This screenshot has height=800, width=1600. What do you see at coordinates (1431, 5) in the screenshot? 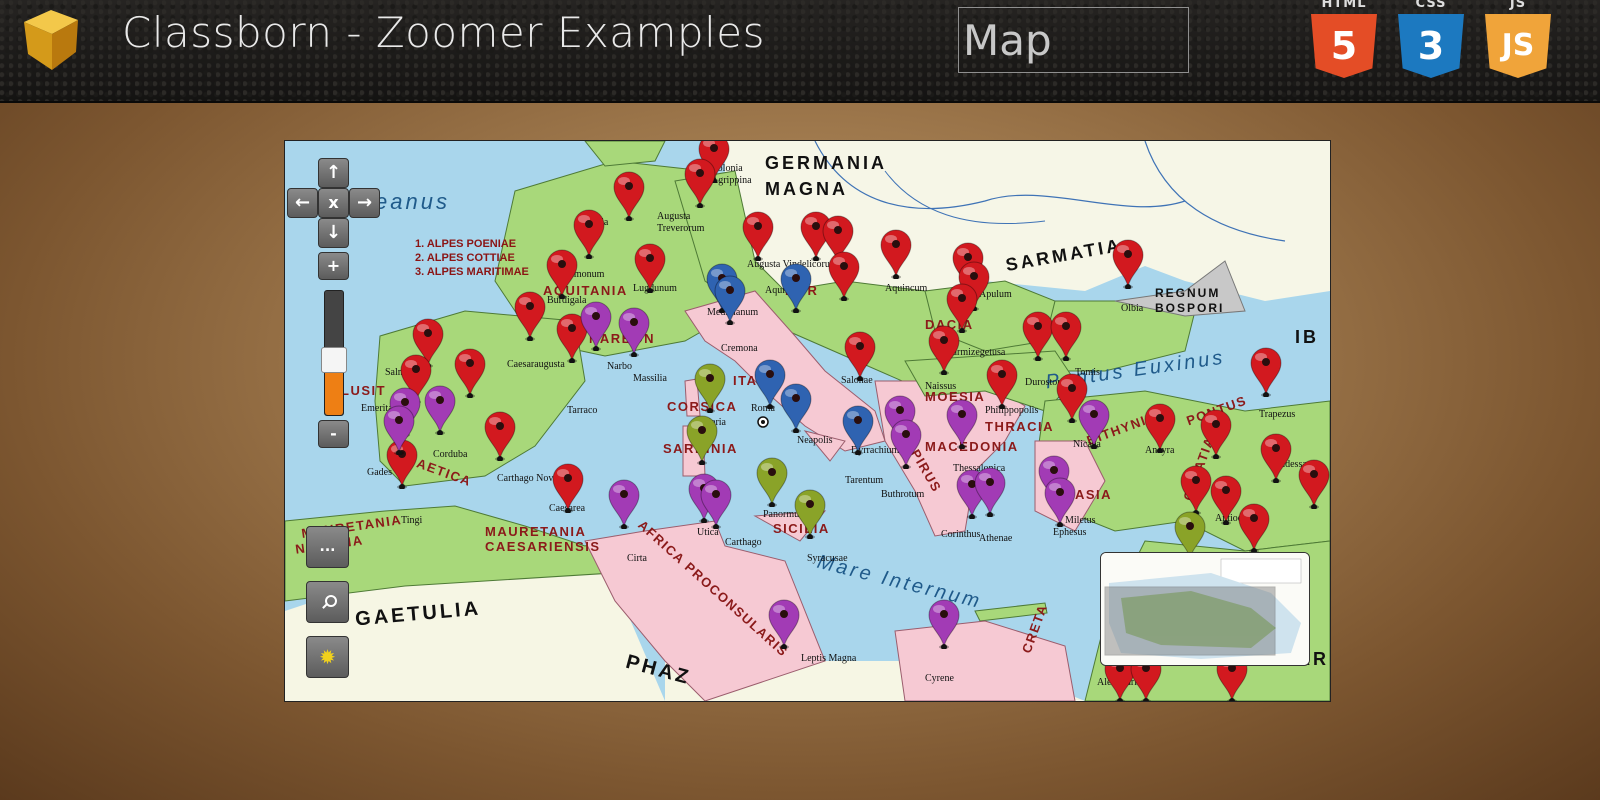
I see `css3-caption: CSS` at bounding box center [1431, 5].